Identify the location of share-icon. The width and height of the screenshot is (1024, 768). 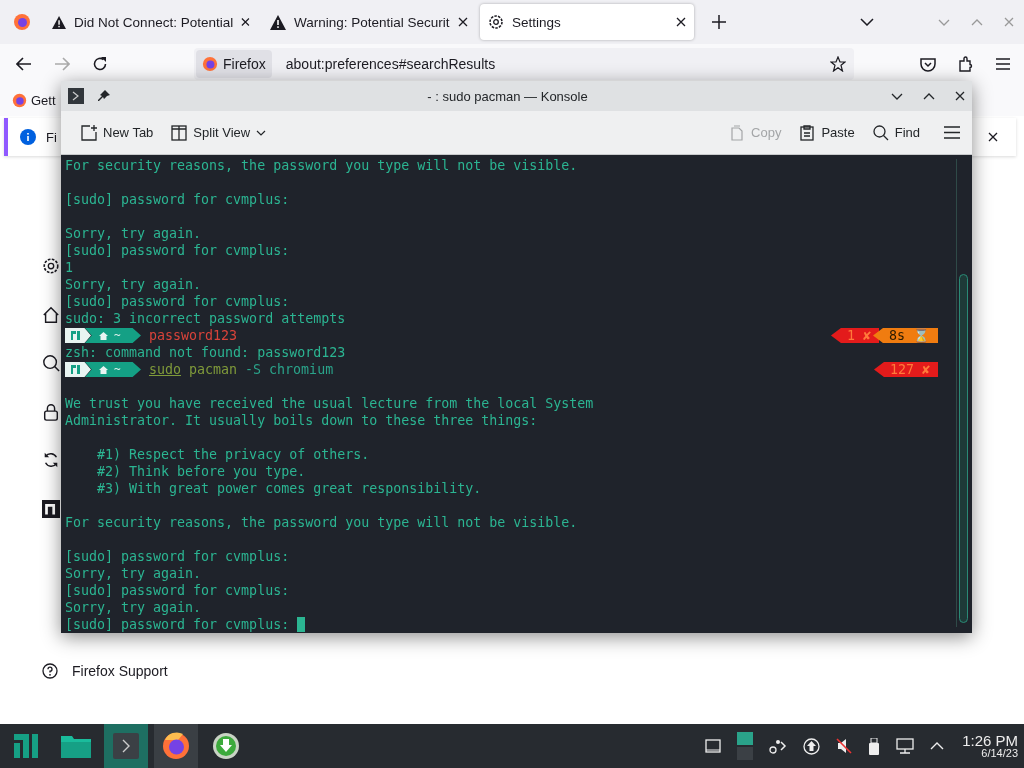
(778, 746).